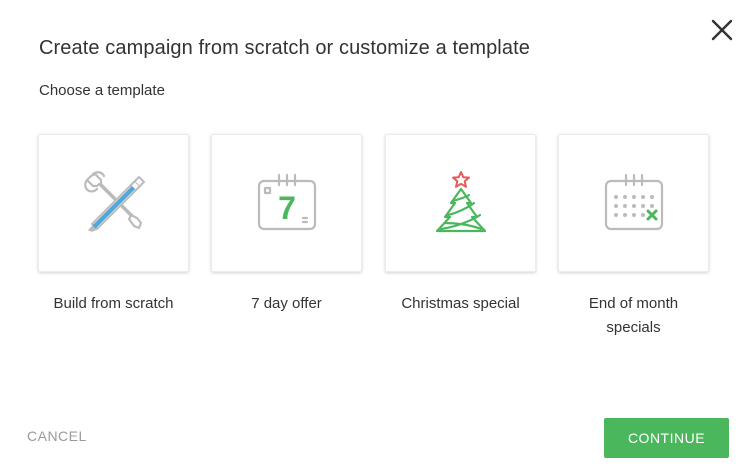  What do you see at coordinates (113, 303) in the screenshot?
I see `template-label: Build from scratch` at bounding box center [113, 303].